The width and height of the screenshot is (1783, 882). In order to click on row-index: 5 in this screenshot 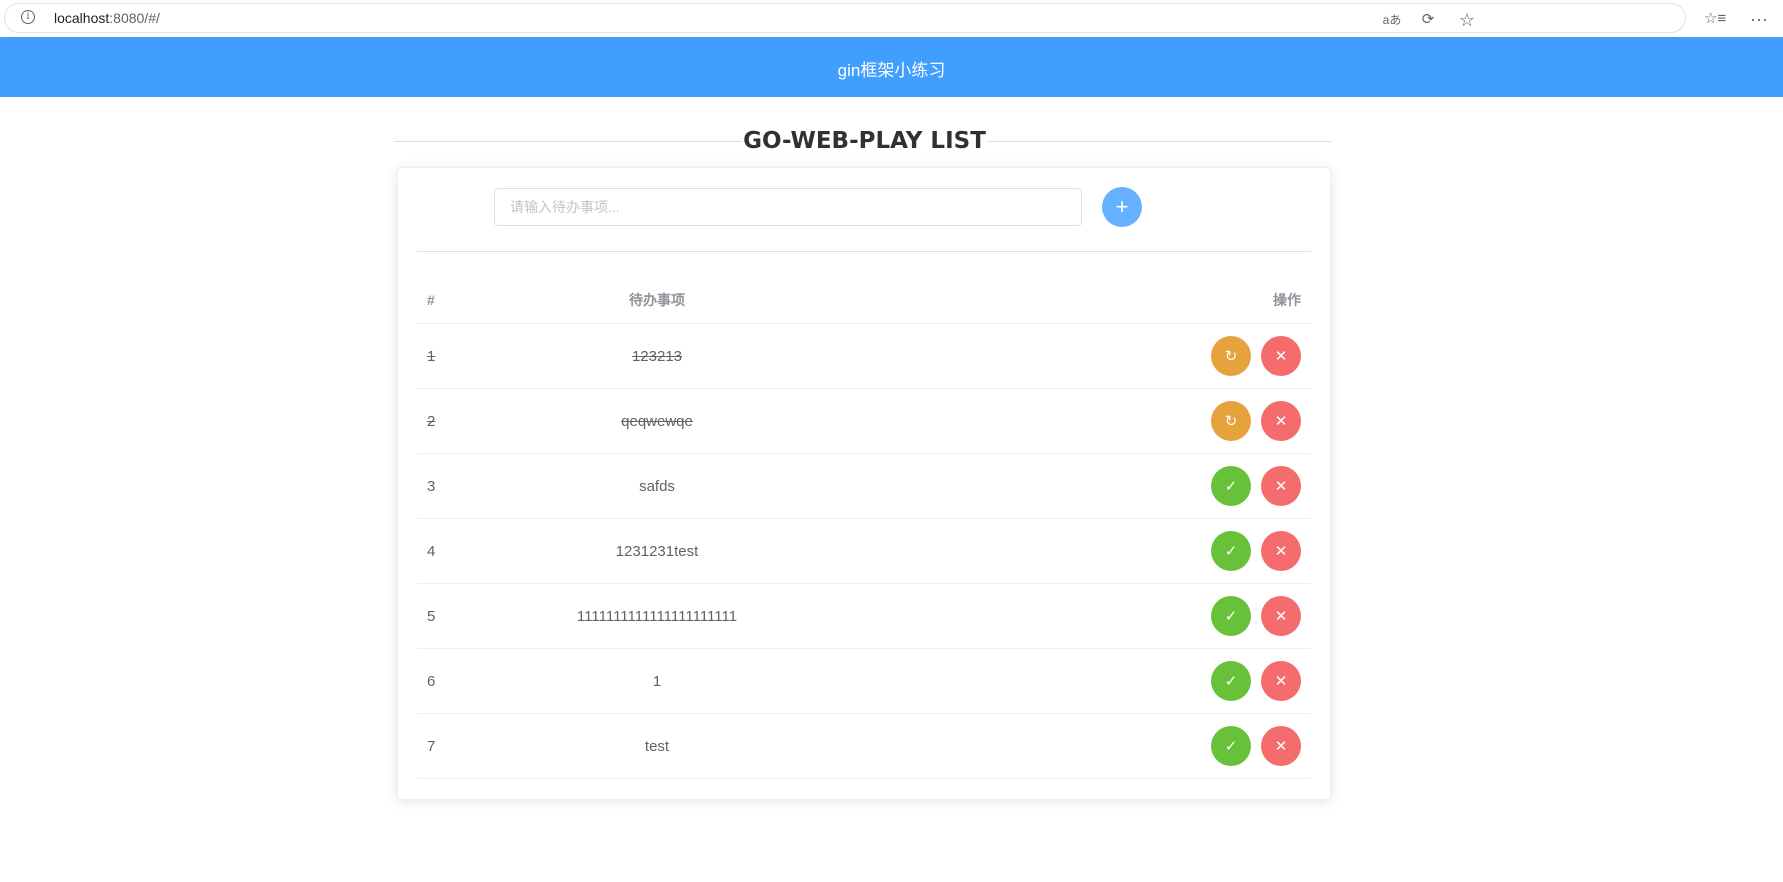, I will do `click(457, 616)`.